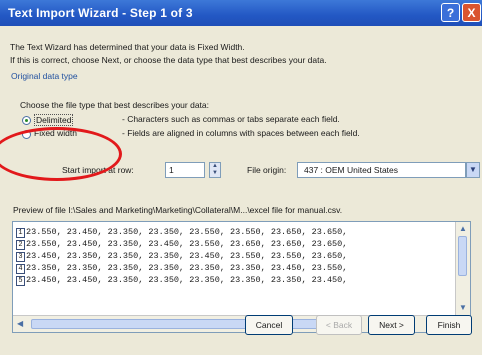  I want to click on scroll-down-icon: ▼, so click(463, 307).